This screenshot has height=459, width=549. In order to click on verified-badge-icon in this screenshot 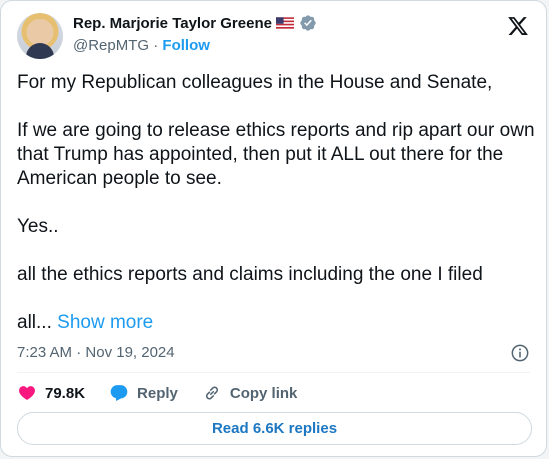, I will do `click(308, 23)`.